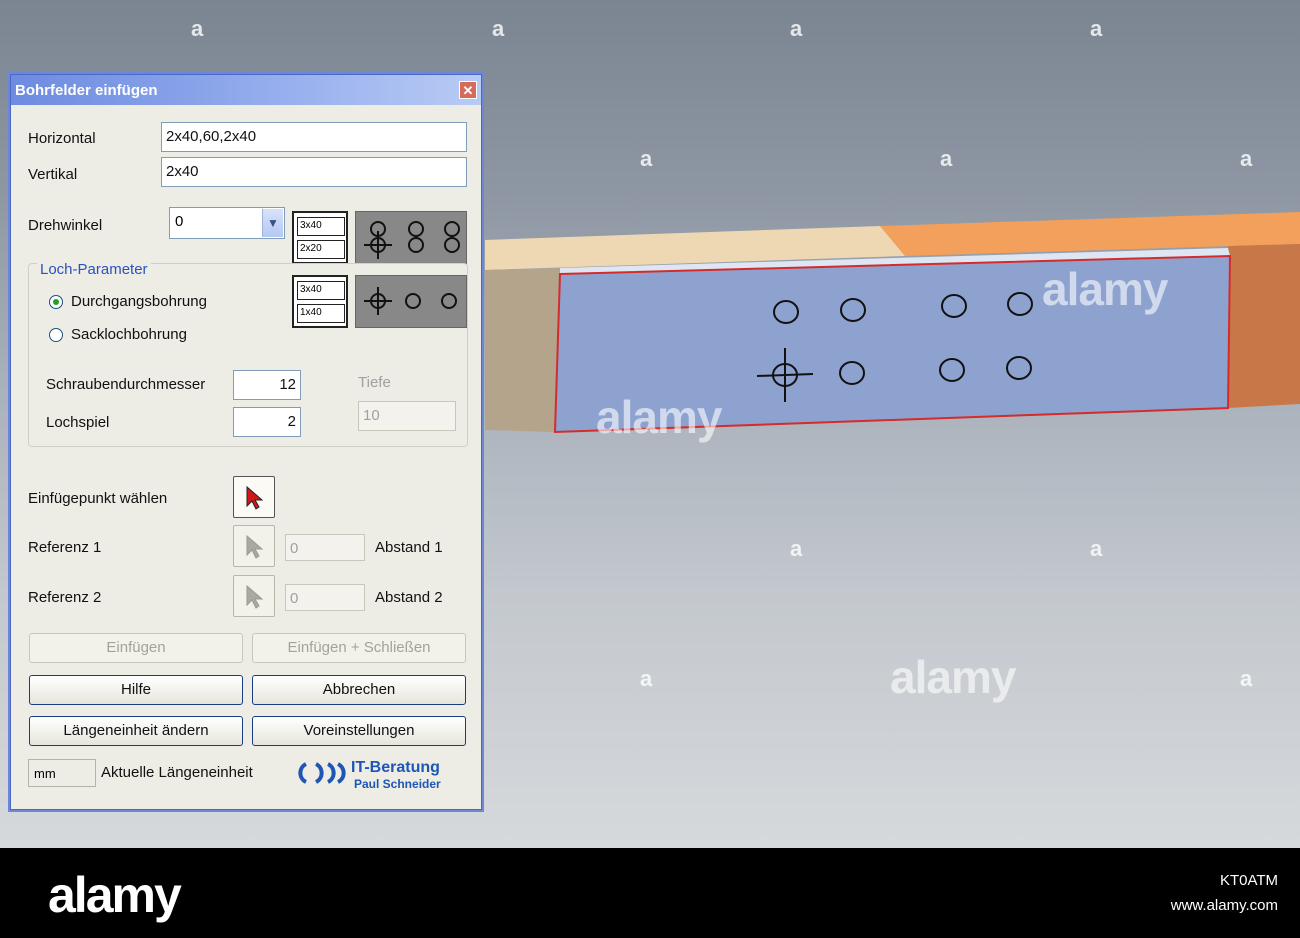 The height and width of the screenshot is (938, 1300). I want to click on rotation-label: Drehwinkel, so click(65, 225).